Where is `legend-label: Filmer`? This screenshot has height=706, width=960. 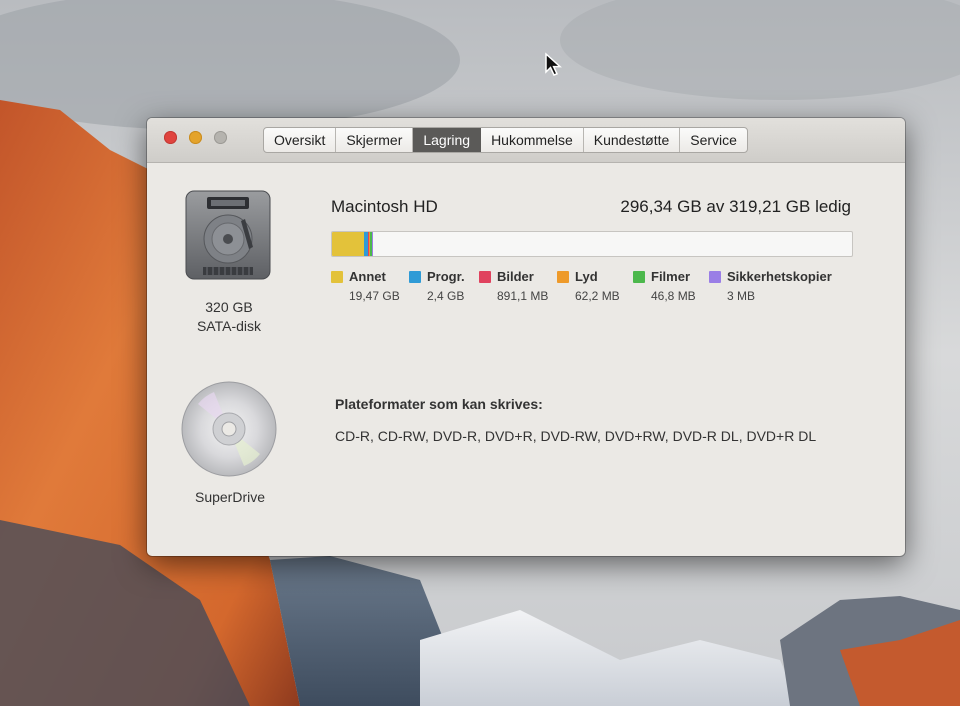
legend-label: Filmer is located at coordinates (671, 276).